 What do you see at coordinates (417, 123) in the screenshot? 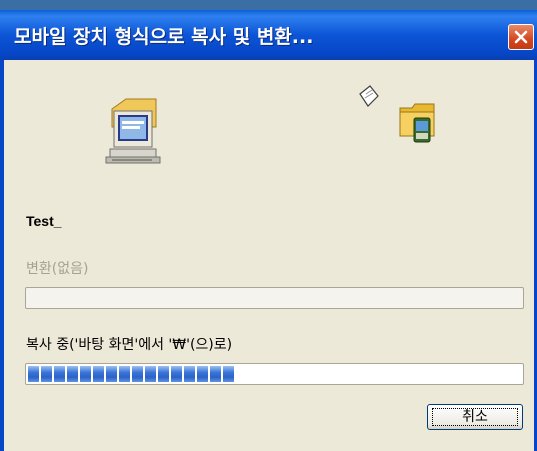
I see `mobile-device-folder-icon` at bounding box center [417, 123].